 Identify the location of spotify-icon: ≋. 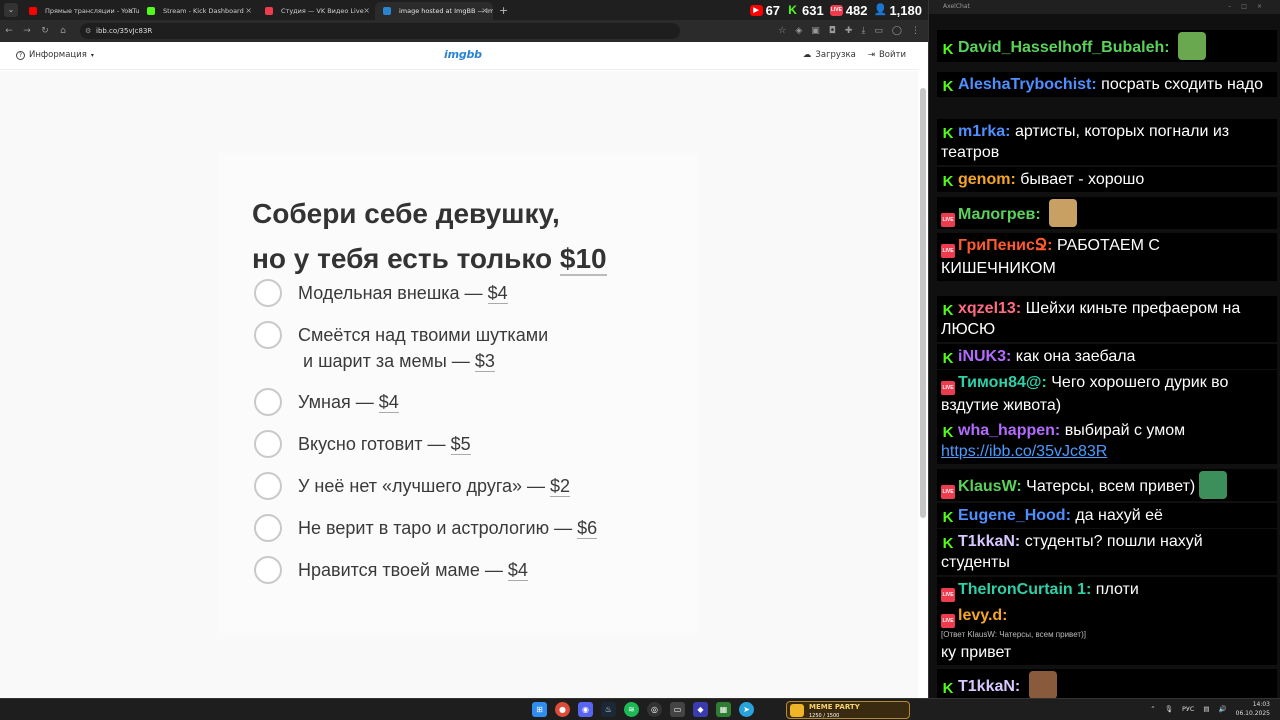
(631, 709).